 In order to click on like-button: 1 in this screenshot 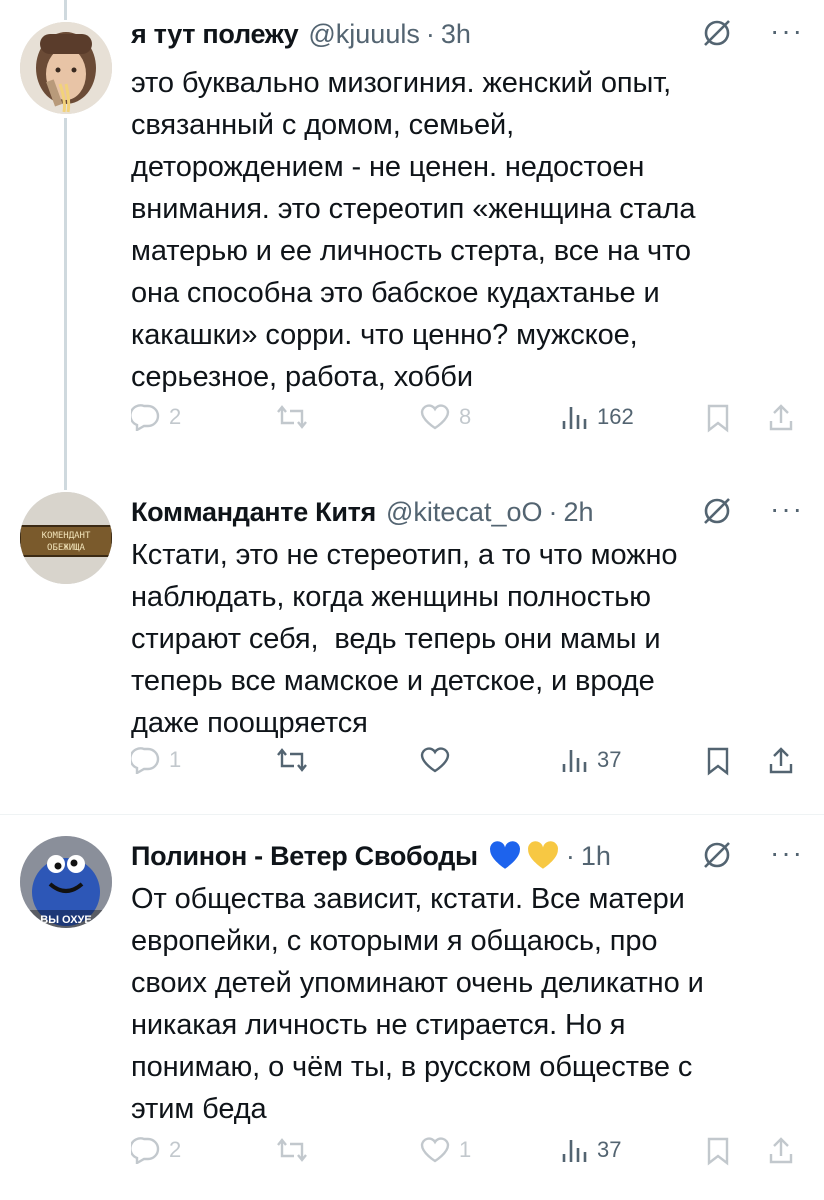, I will do `click(445, 1150)`.